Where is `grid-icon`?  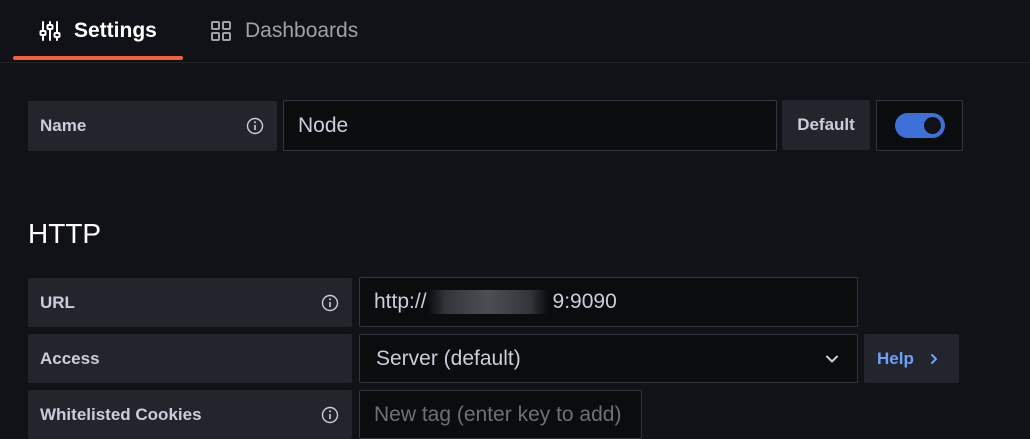 grid-icon is located at coordinates (221, 31).